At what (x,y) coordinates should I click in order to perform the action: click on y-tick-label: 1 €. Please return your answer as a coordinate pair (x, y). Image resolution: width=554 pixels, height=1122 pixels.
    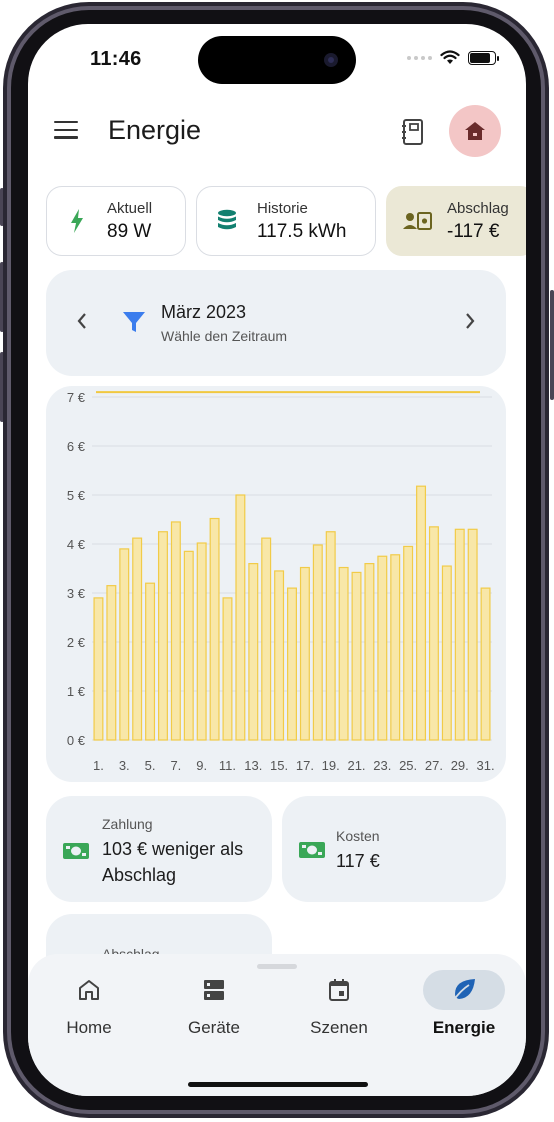
    Looking at the image, I should click on (76, 691).